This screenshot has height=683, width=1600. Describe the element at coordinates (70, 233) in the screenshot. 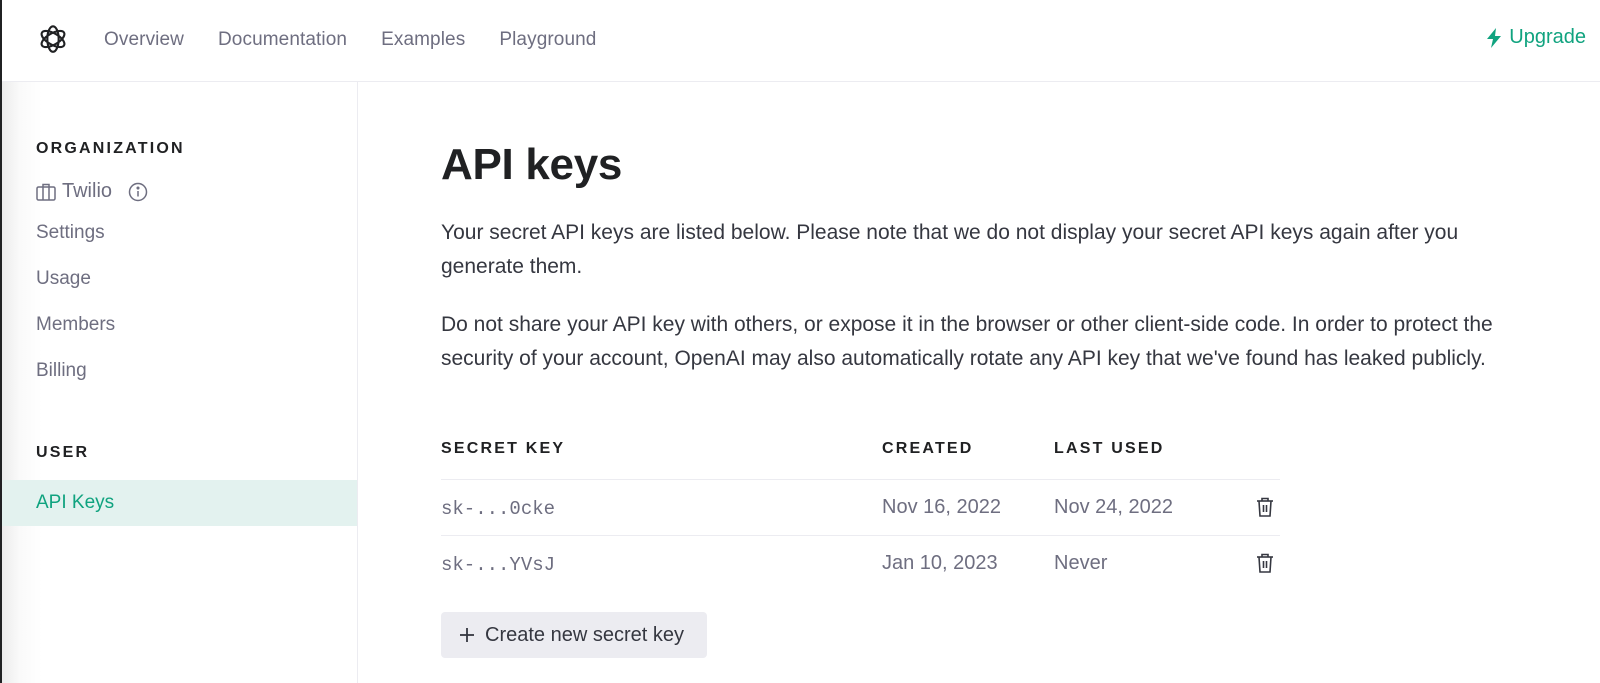

I see `sidebar-item-settings: Settings` at that location.